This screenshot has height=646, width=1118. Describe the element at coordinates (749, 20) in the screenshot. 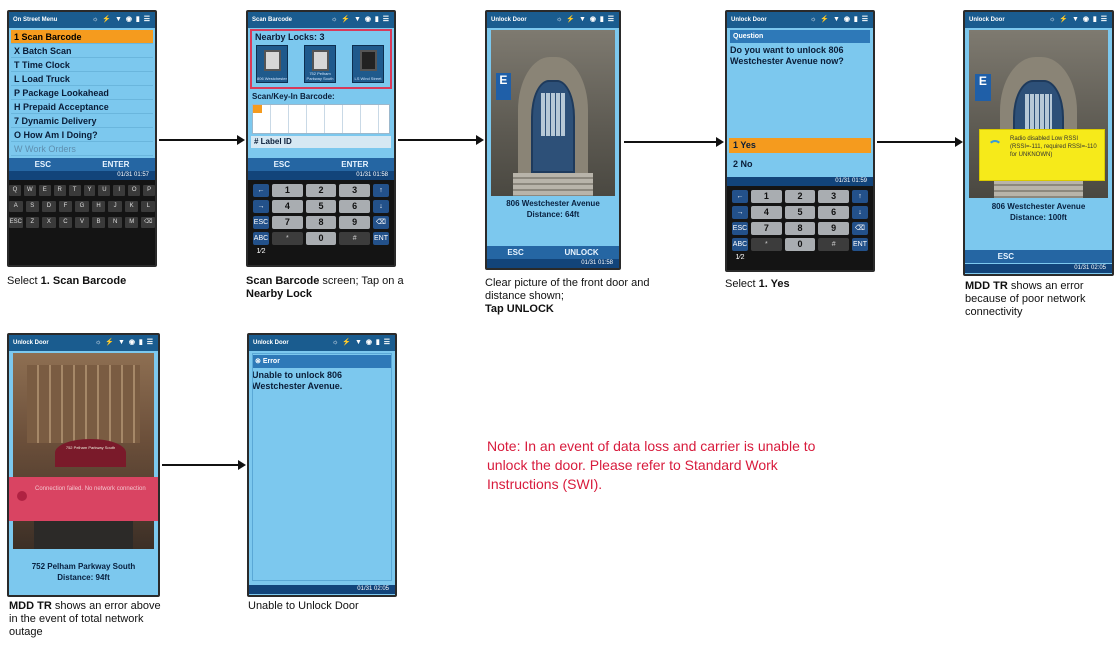

I see `screen-title: Unlock Door` at that location.